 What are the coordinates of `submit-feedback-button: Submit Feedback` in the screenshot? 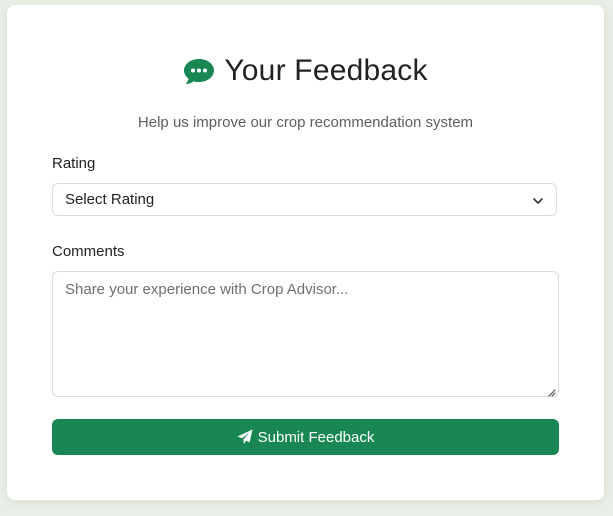 It's located at (305, 437).